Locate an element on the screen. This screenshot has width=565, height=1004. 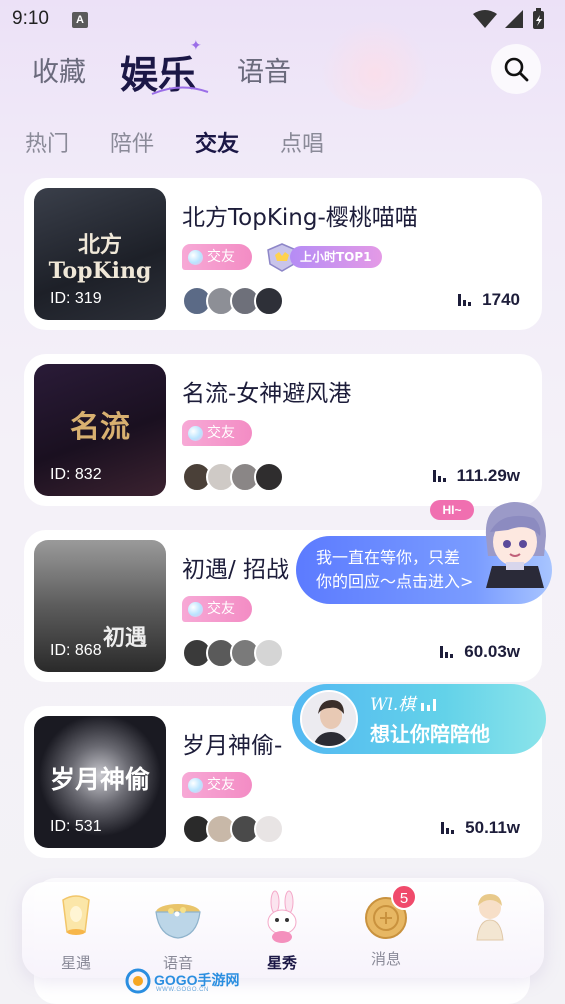
cover-art-text: 岁月神偷 is located at coordinates (99, 779).